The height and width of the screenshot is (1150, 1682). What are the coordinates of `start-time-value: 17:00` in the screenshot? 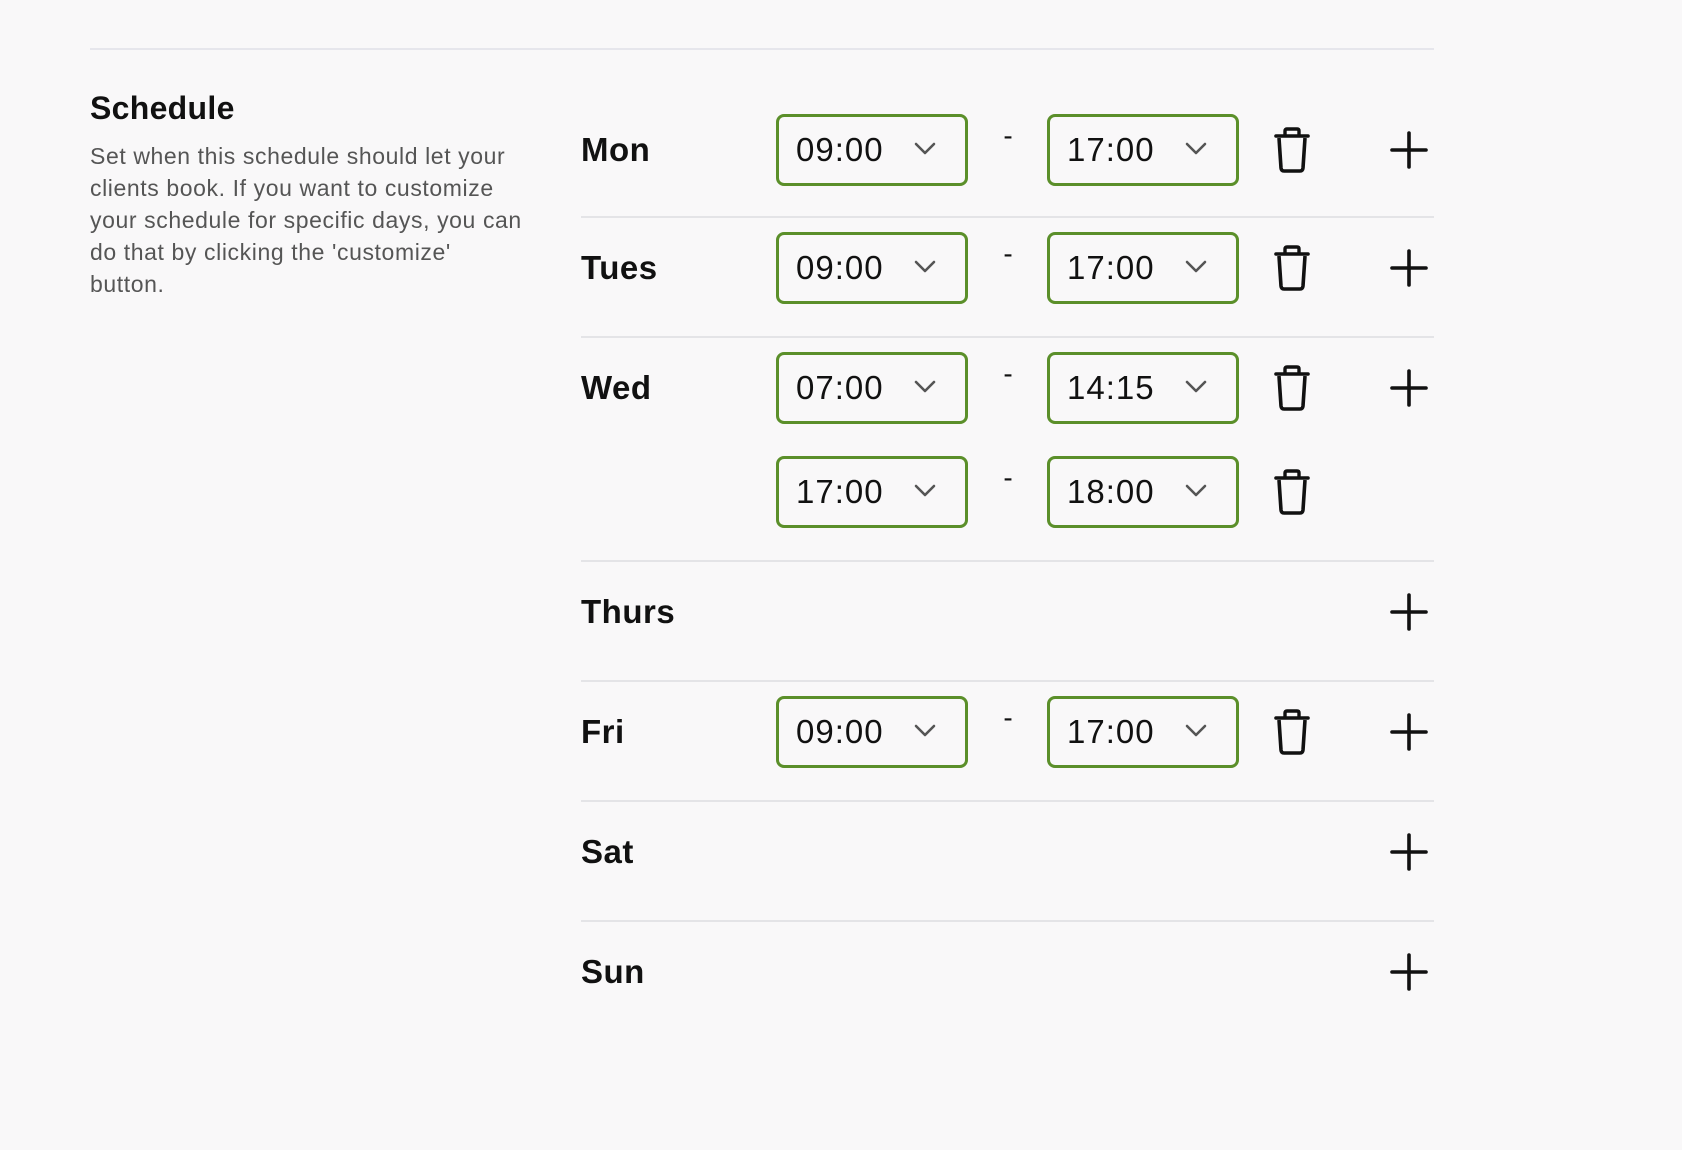 It's located at (840, 491).